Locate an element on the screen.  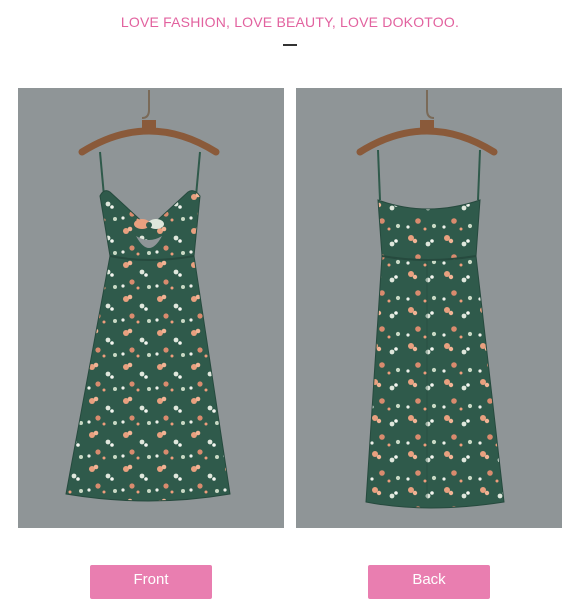
back-view-button: Back is located at coordinates (429, 582).